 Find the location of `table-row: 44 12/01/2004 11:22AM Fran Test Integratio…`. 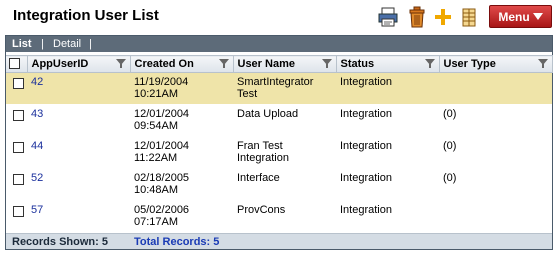

table-row: 44 12/01/2004 11:22AM Fran Test Integratio… is located at coordinates (279, 152).